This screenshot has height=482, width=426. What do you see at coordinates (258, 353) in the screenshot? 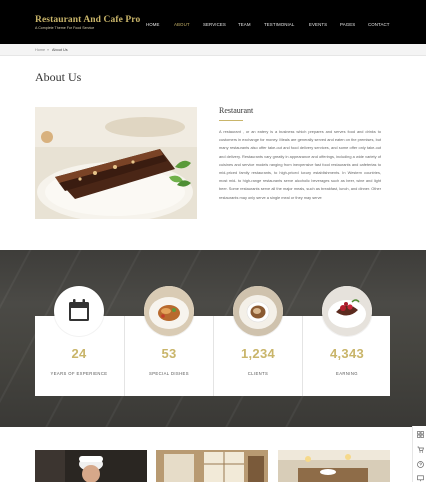
I see `stat-value: 1,234` at bounding box center [258, 353].